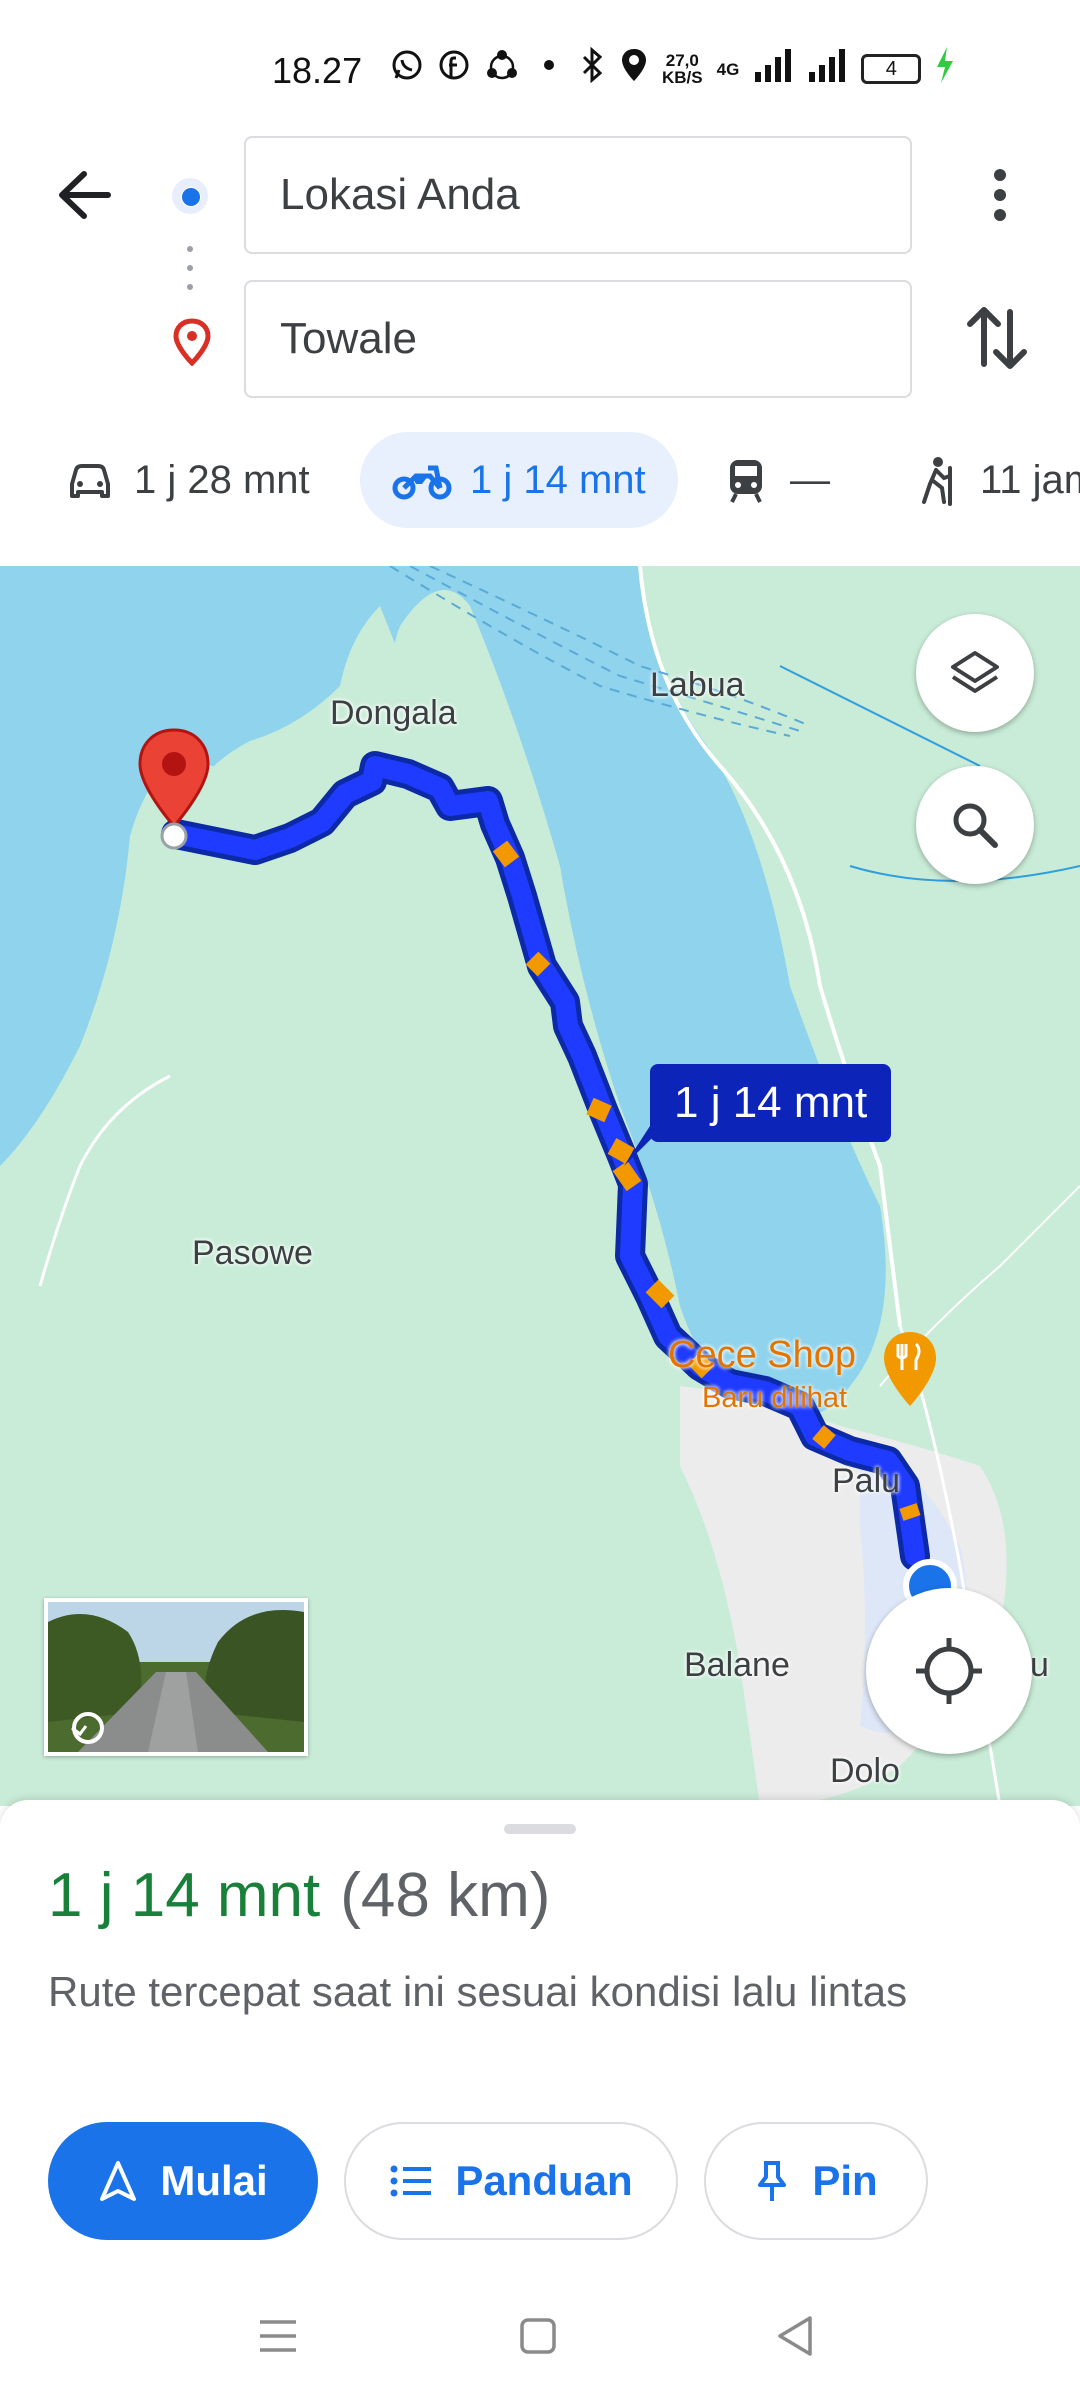  Describe the element at coordinates (592, 68) in the screenshot. I see `bluetooth-icon` at that location.